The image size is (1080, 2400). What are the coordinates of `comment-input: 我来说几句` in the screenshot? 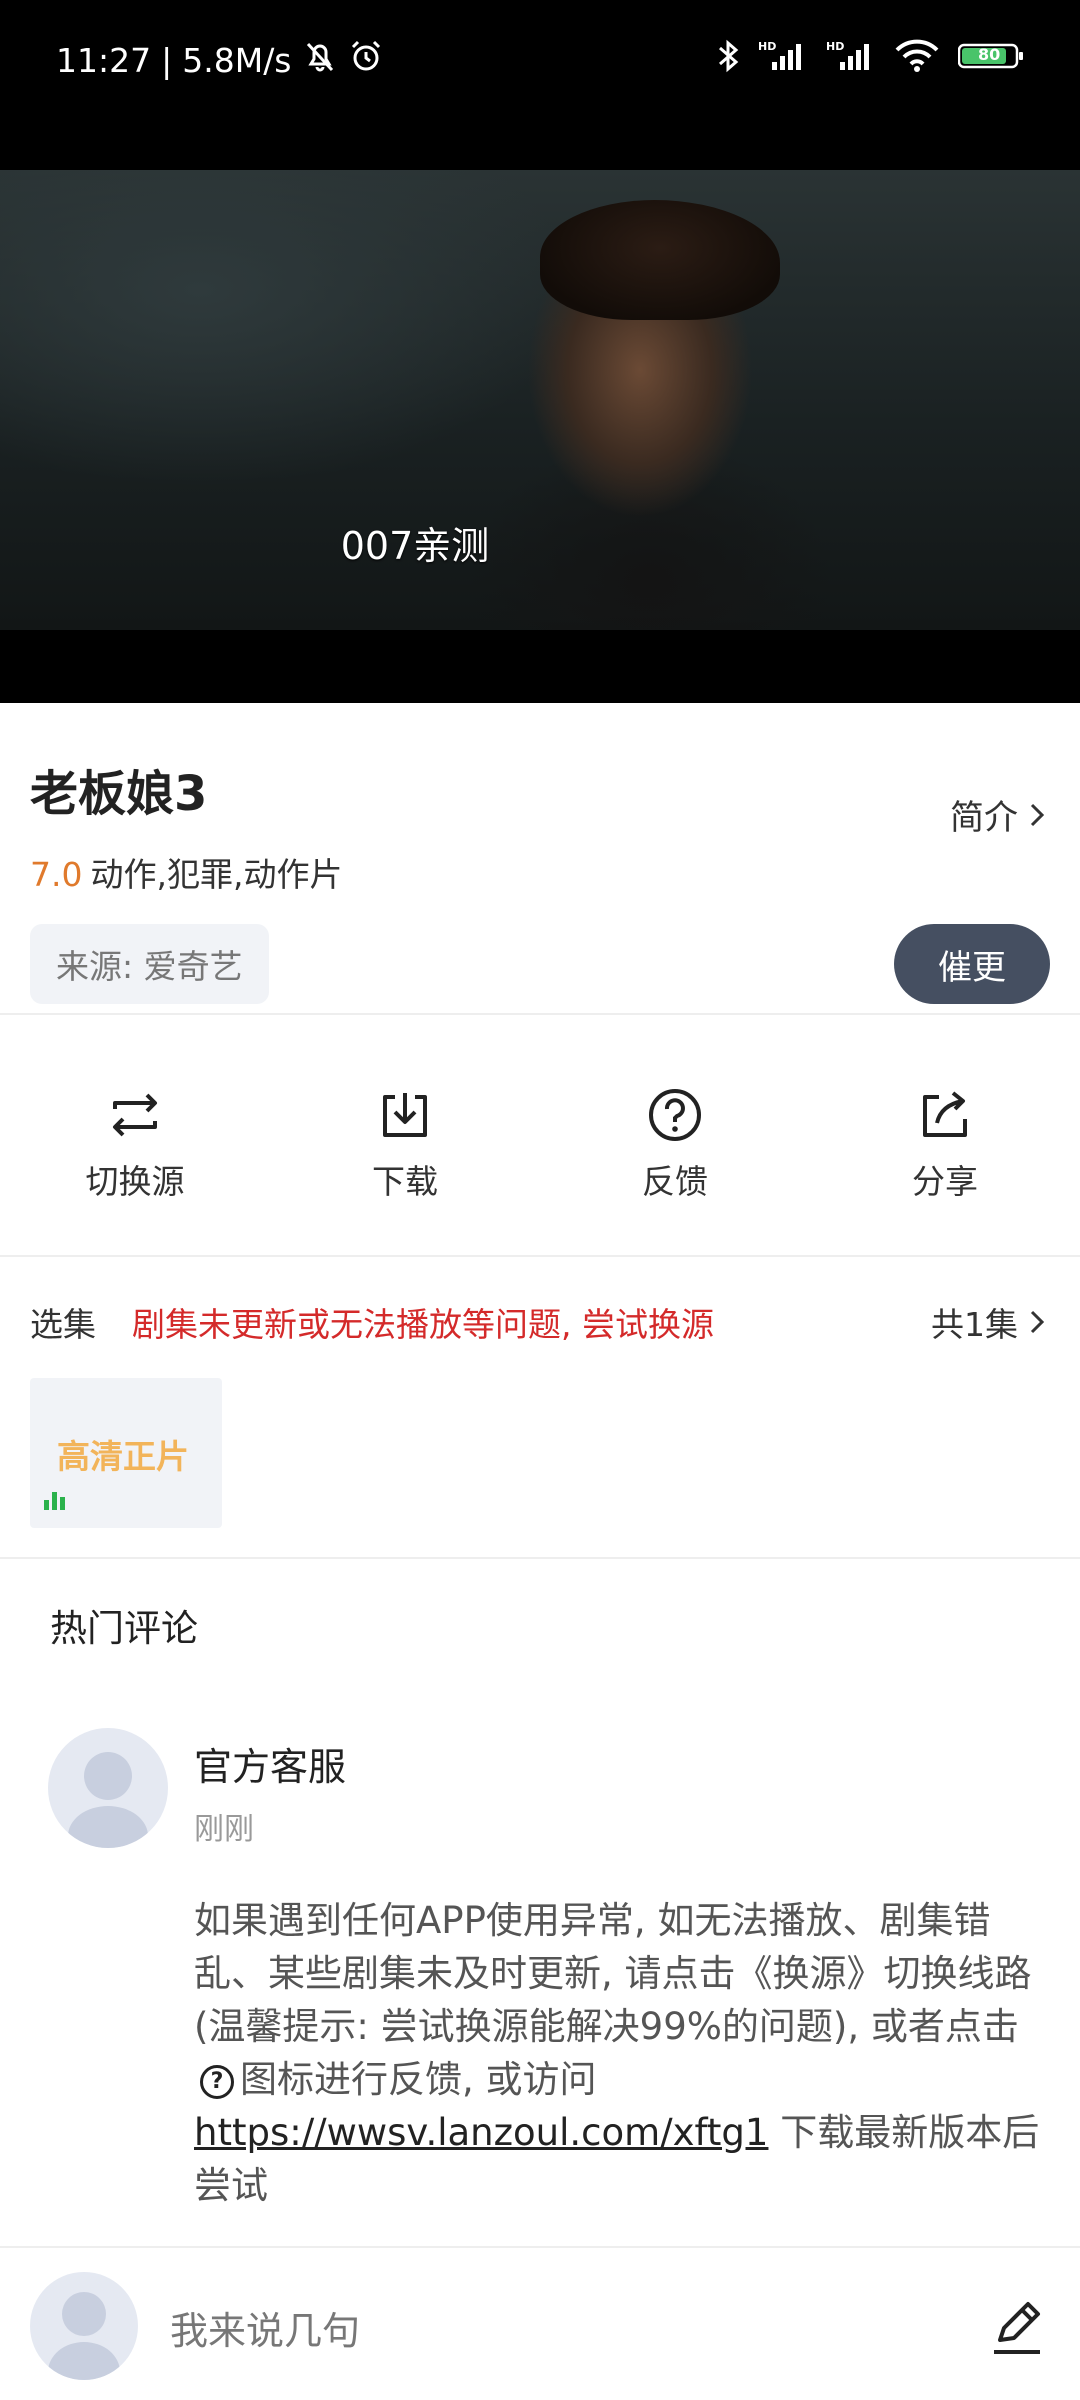 It's located at (265, 2327).